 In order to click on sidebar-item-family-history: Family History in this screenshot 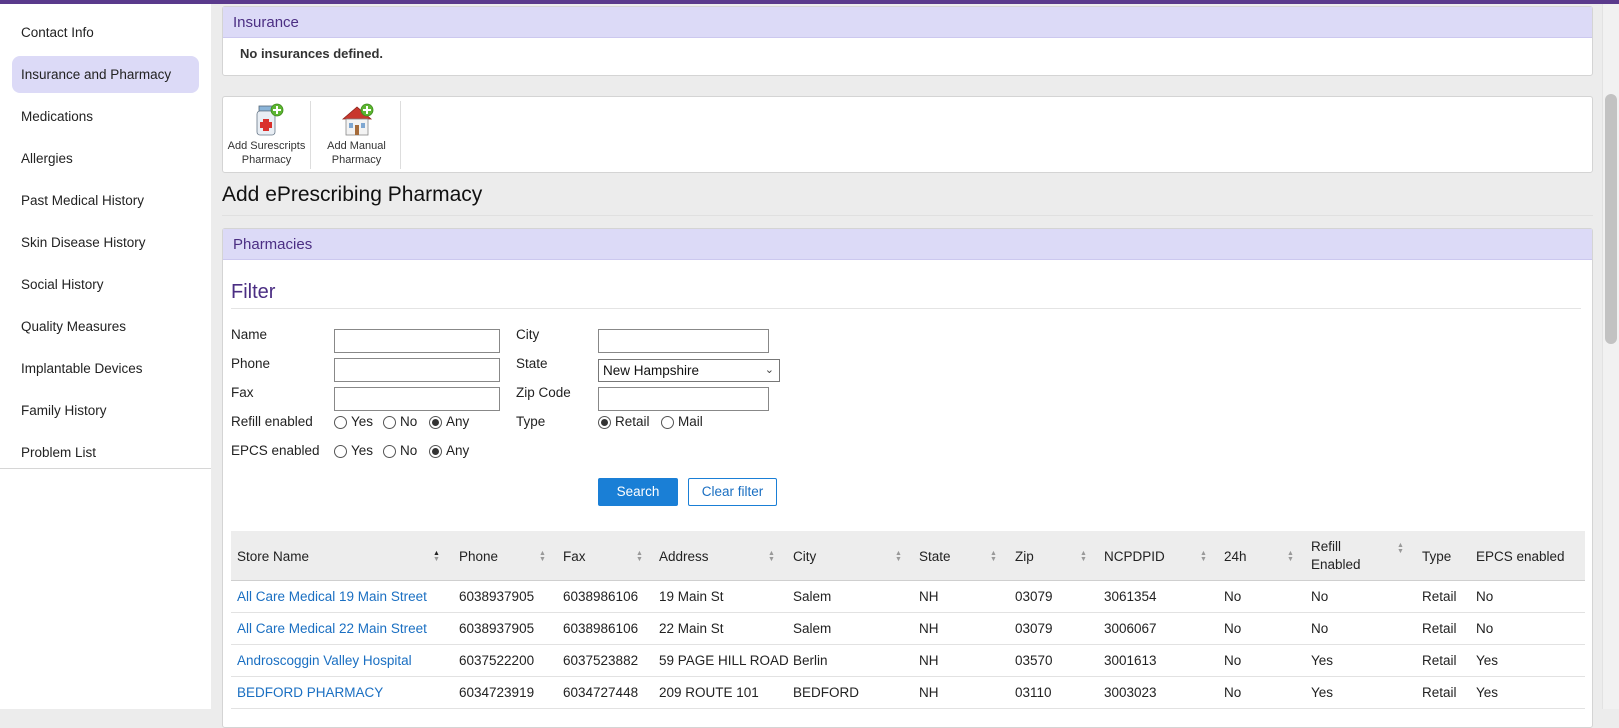, I will do `click(105, 410)`.